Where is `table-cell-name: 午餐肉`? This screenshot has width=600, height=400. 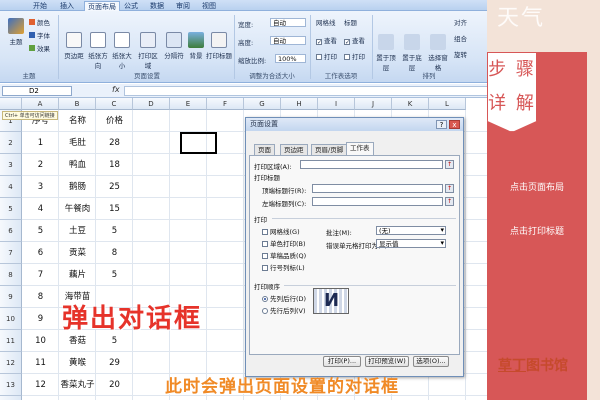
table-cell-name: 午餐肉 is located at coordinates (77, 209).